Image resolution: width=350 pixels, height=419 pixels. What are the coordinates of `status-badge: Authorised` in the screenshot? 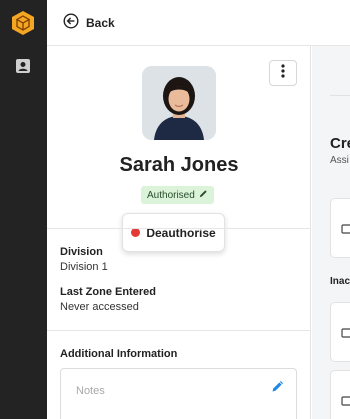 It's located at (177, 195).